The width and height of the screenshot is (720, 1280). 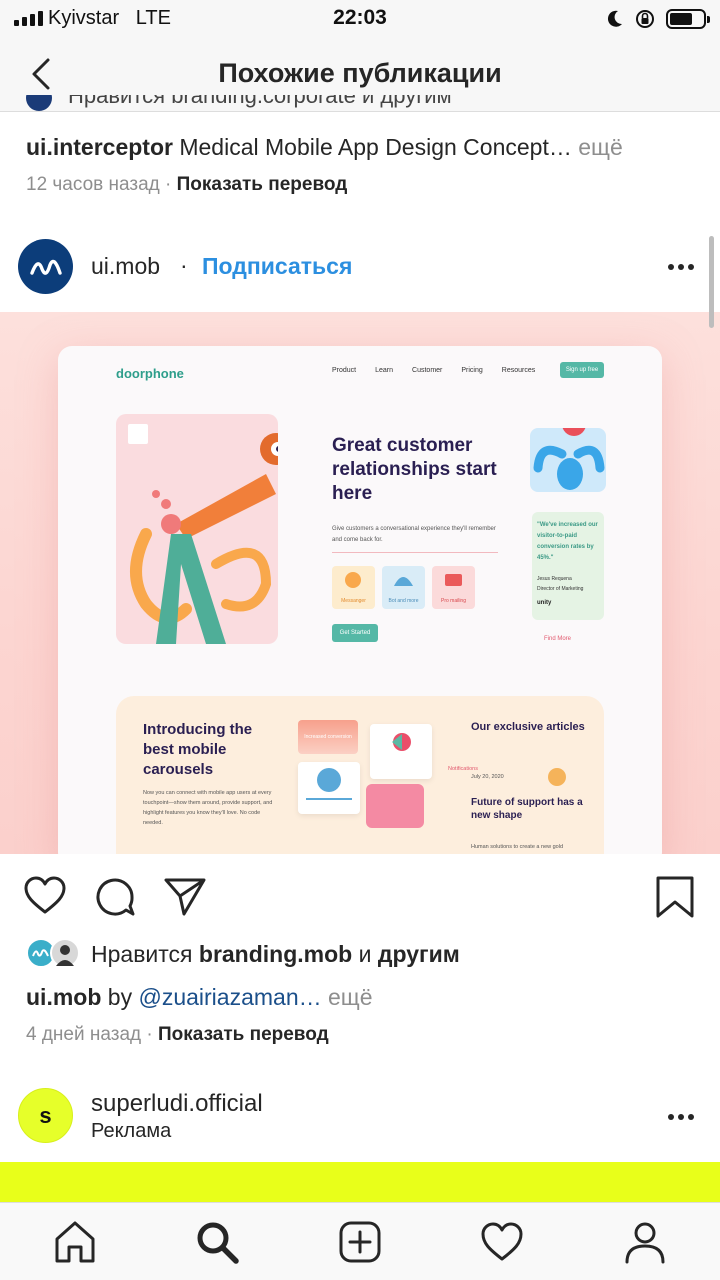 I want to click on next-username: superludi.official, so click(x=177, y=1104).